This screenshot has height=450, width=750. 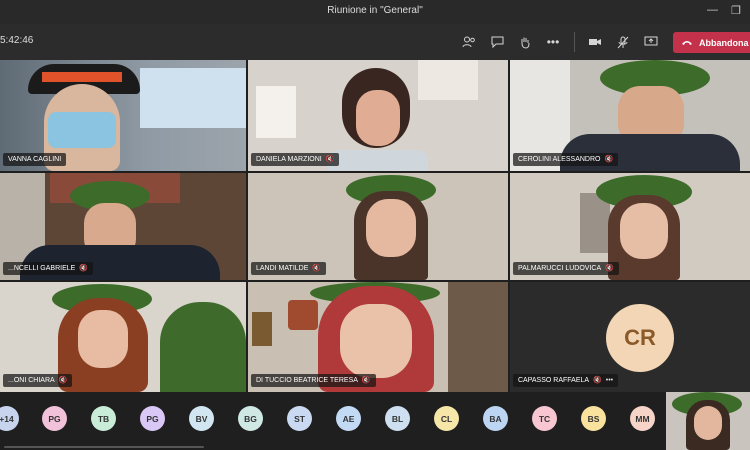 I want to click on participant-name-tag: VANNA CAGLINI, so click(x=35, y=159).